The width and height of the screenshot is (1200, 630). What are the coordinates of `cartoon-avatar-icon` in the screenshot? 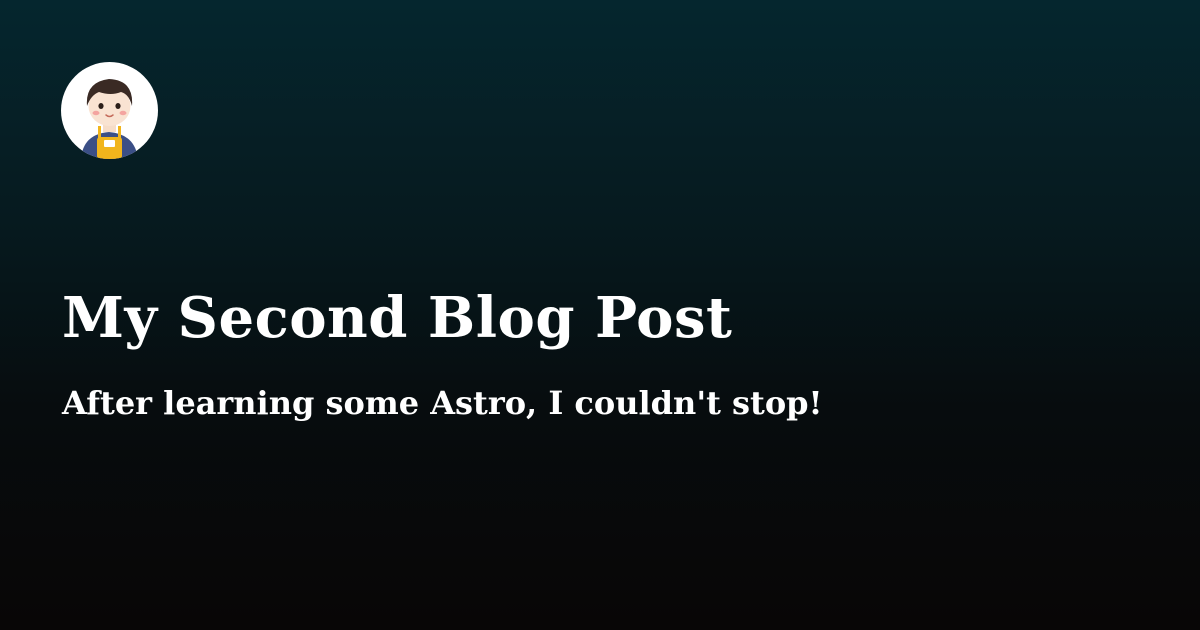 It's located at (109, 119).